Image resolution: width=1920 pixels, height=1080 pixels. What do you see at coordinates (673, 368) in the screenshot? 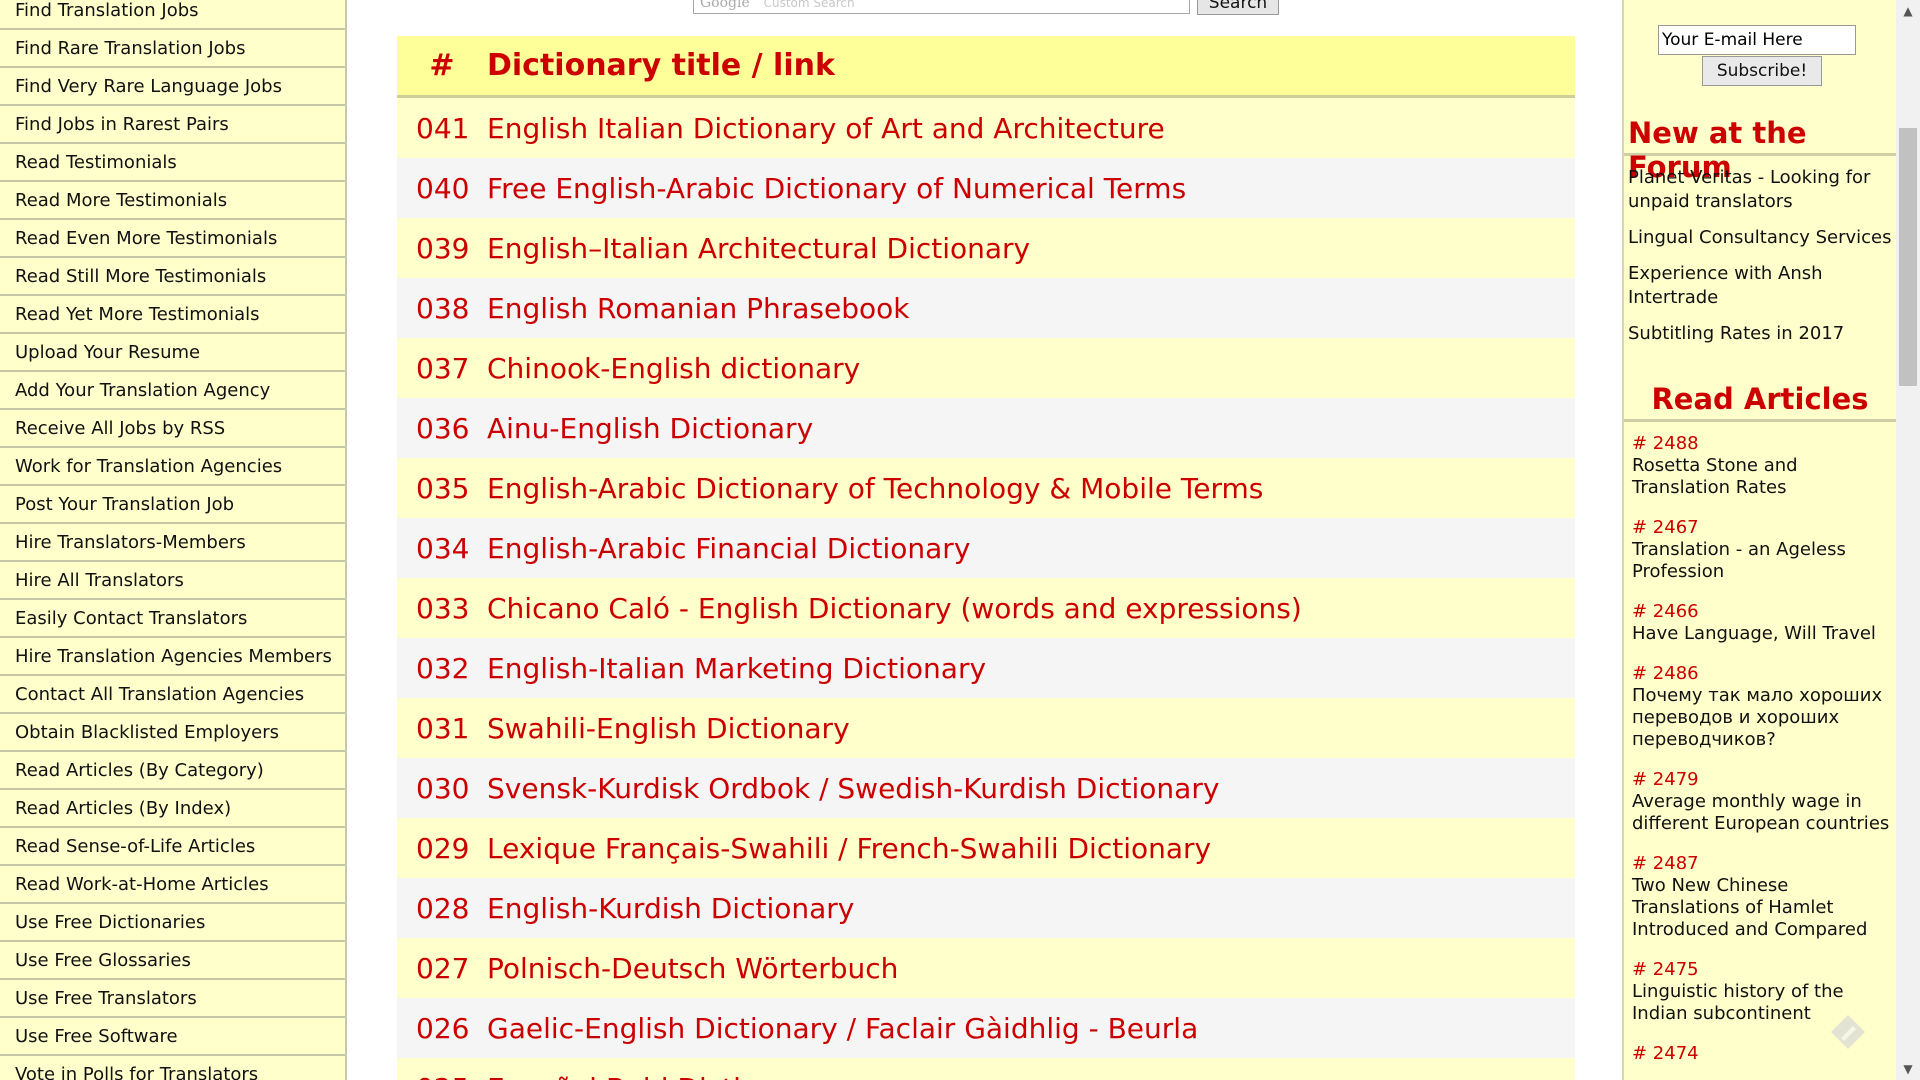
I see `dictionary-link: Chinook-English dictionary` at bounding box center [673, 368].